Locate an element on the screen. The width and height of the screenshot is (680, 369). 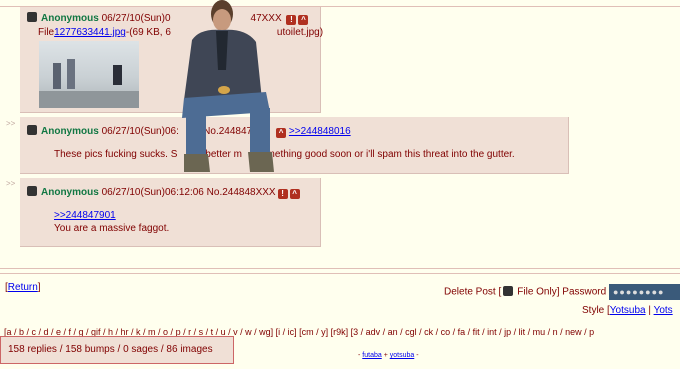
top-strip is located at coordinates (340, 3).